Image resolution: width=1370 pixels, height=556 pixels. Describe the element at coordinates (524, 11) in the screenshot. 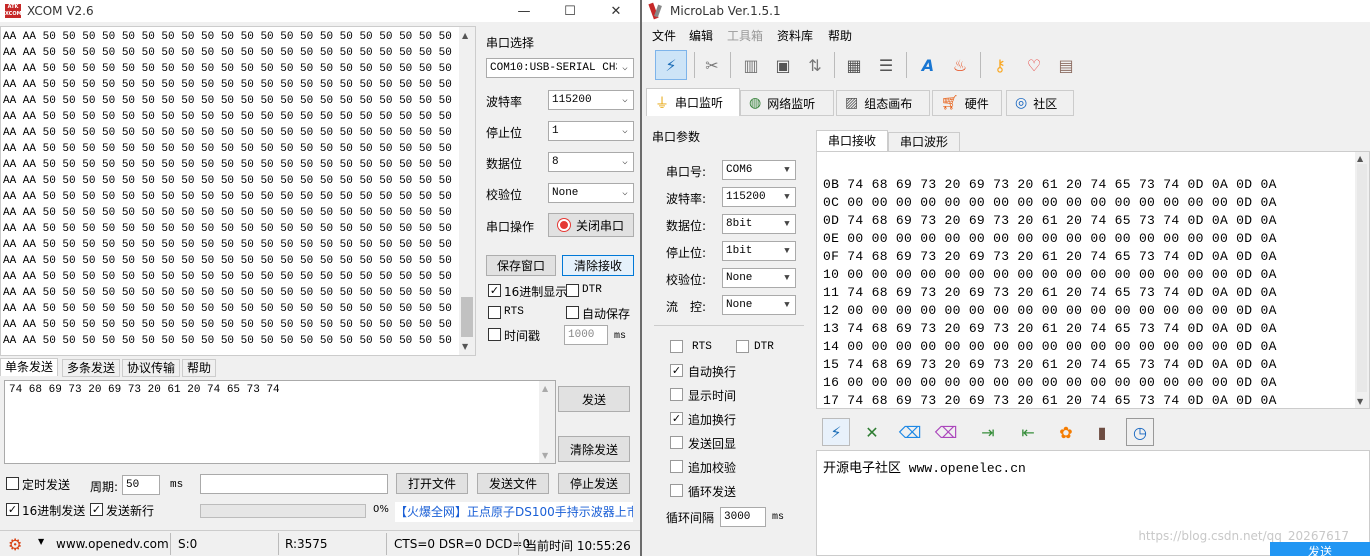

I see `minimize-button: —` at that location.